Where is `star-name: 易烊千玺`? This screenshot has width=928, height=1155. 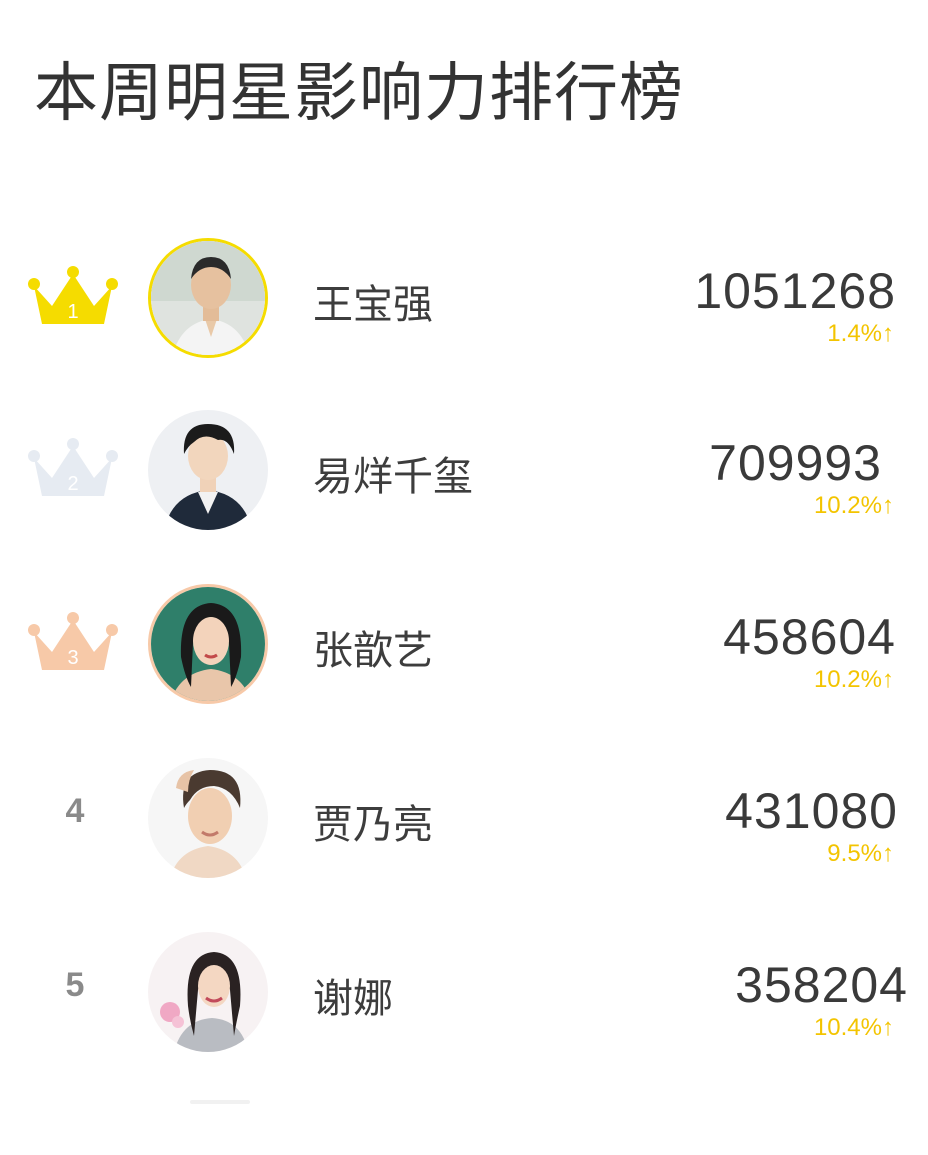
star-name: 易烊千玺 is located at coordinates (393, 473).